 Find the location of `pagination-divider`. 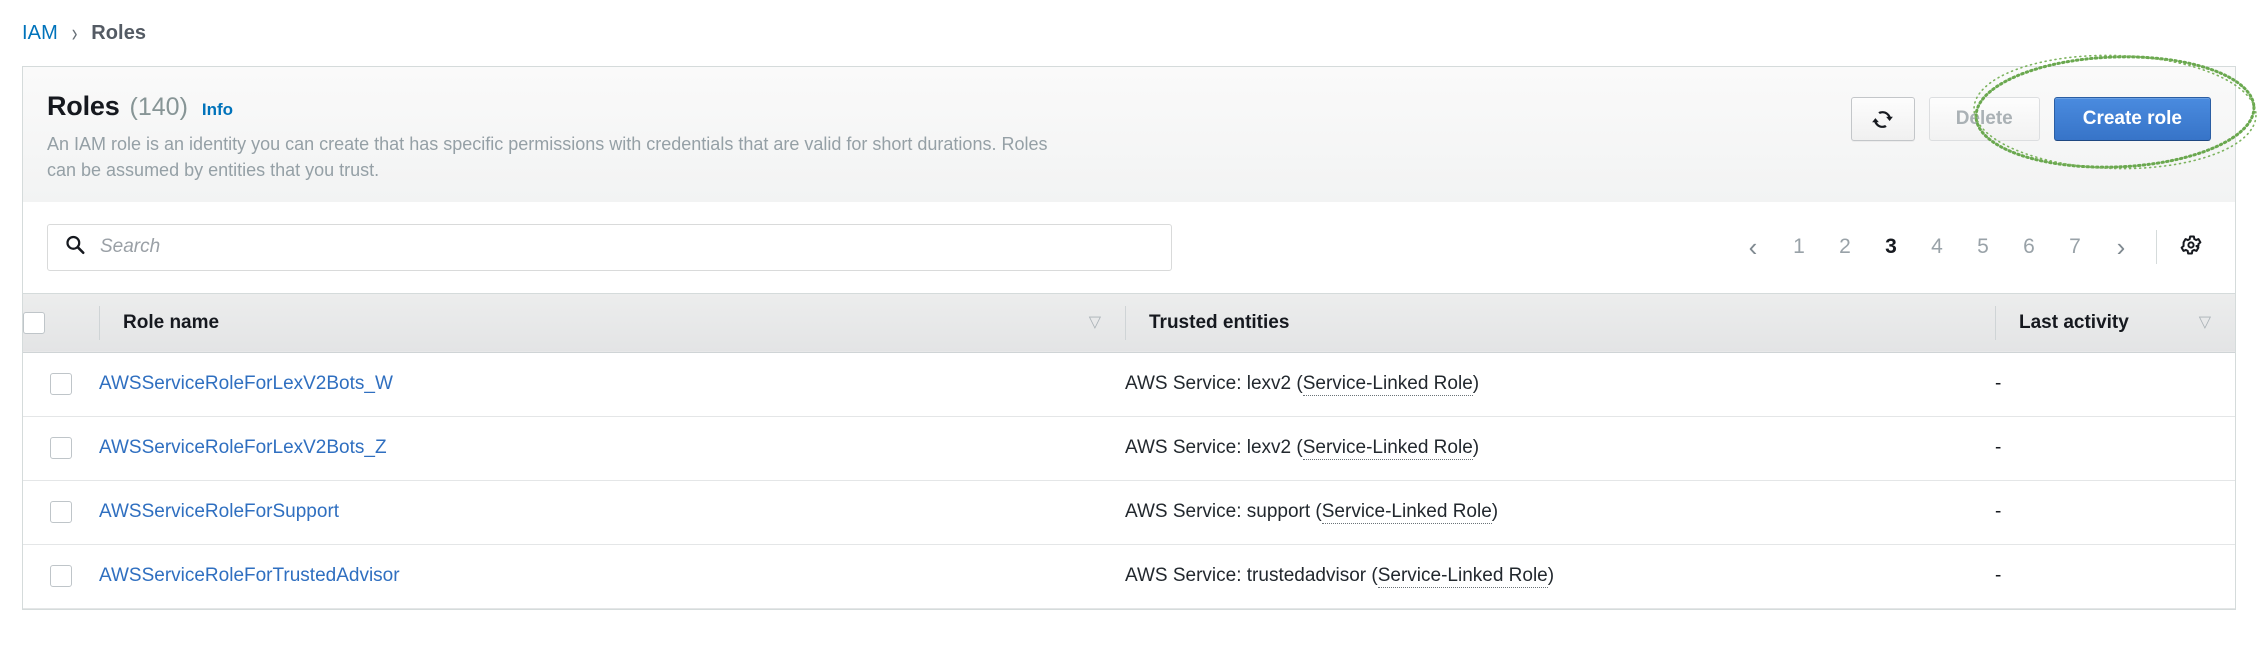

pagination-divider is located at coordinates (2156, 247).